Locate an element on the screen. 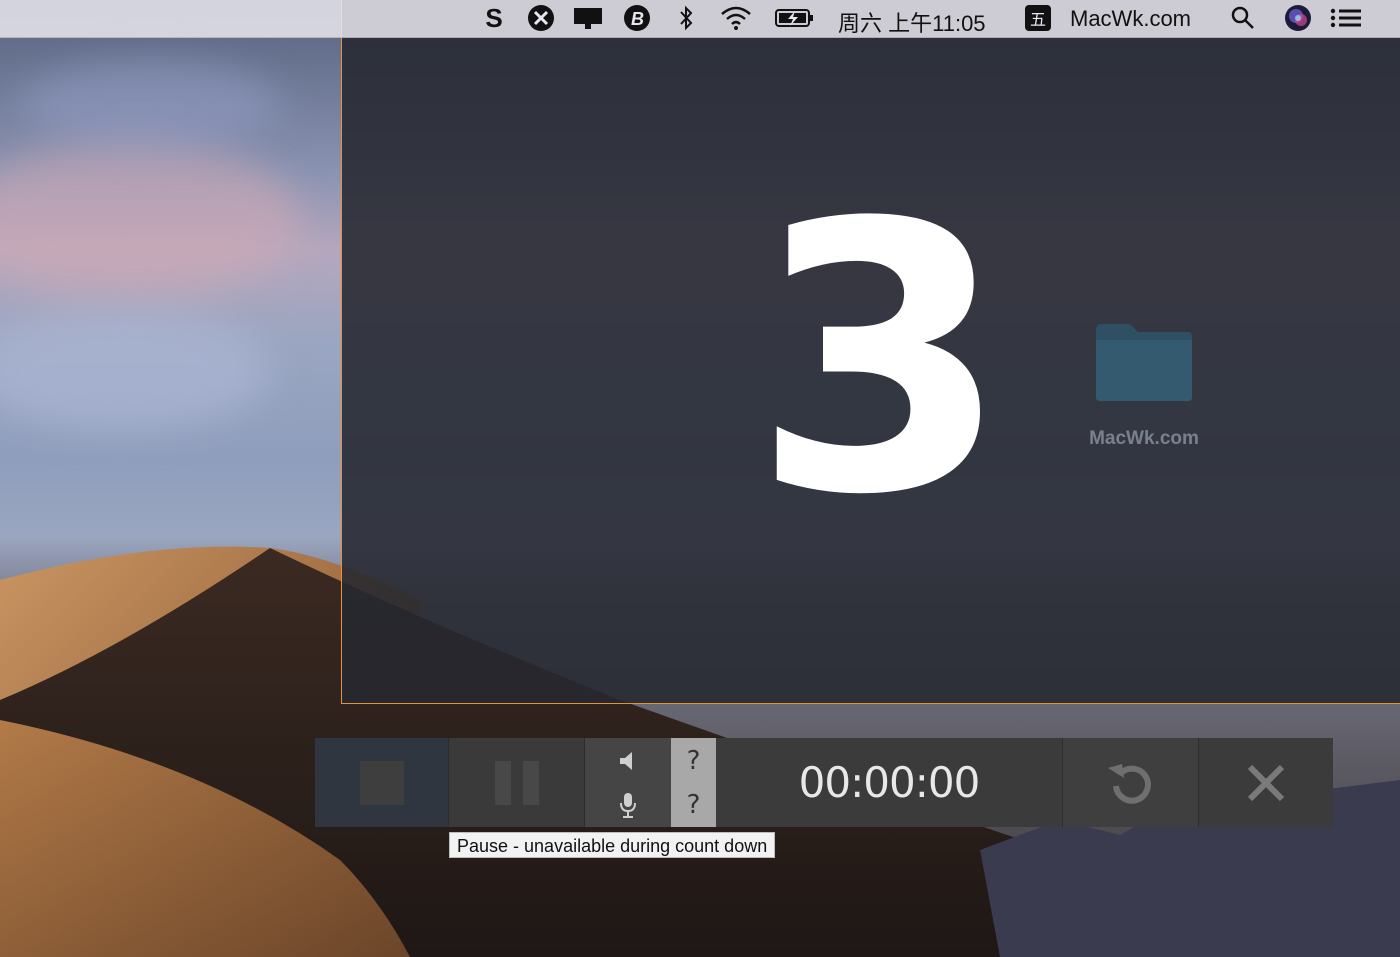 The height and width of the screenshot is (957, 1400). speaker-icon is located at coordinates (626, 760).